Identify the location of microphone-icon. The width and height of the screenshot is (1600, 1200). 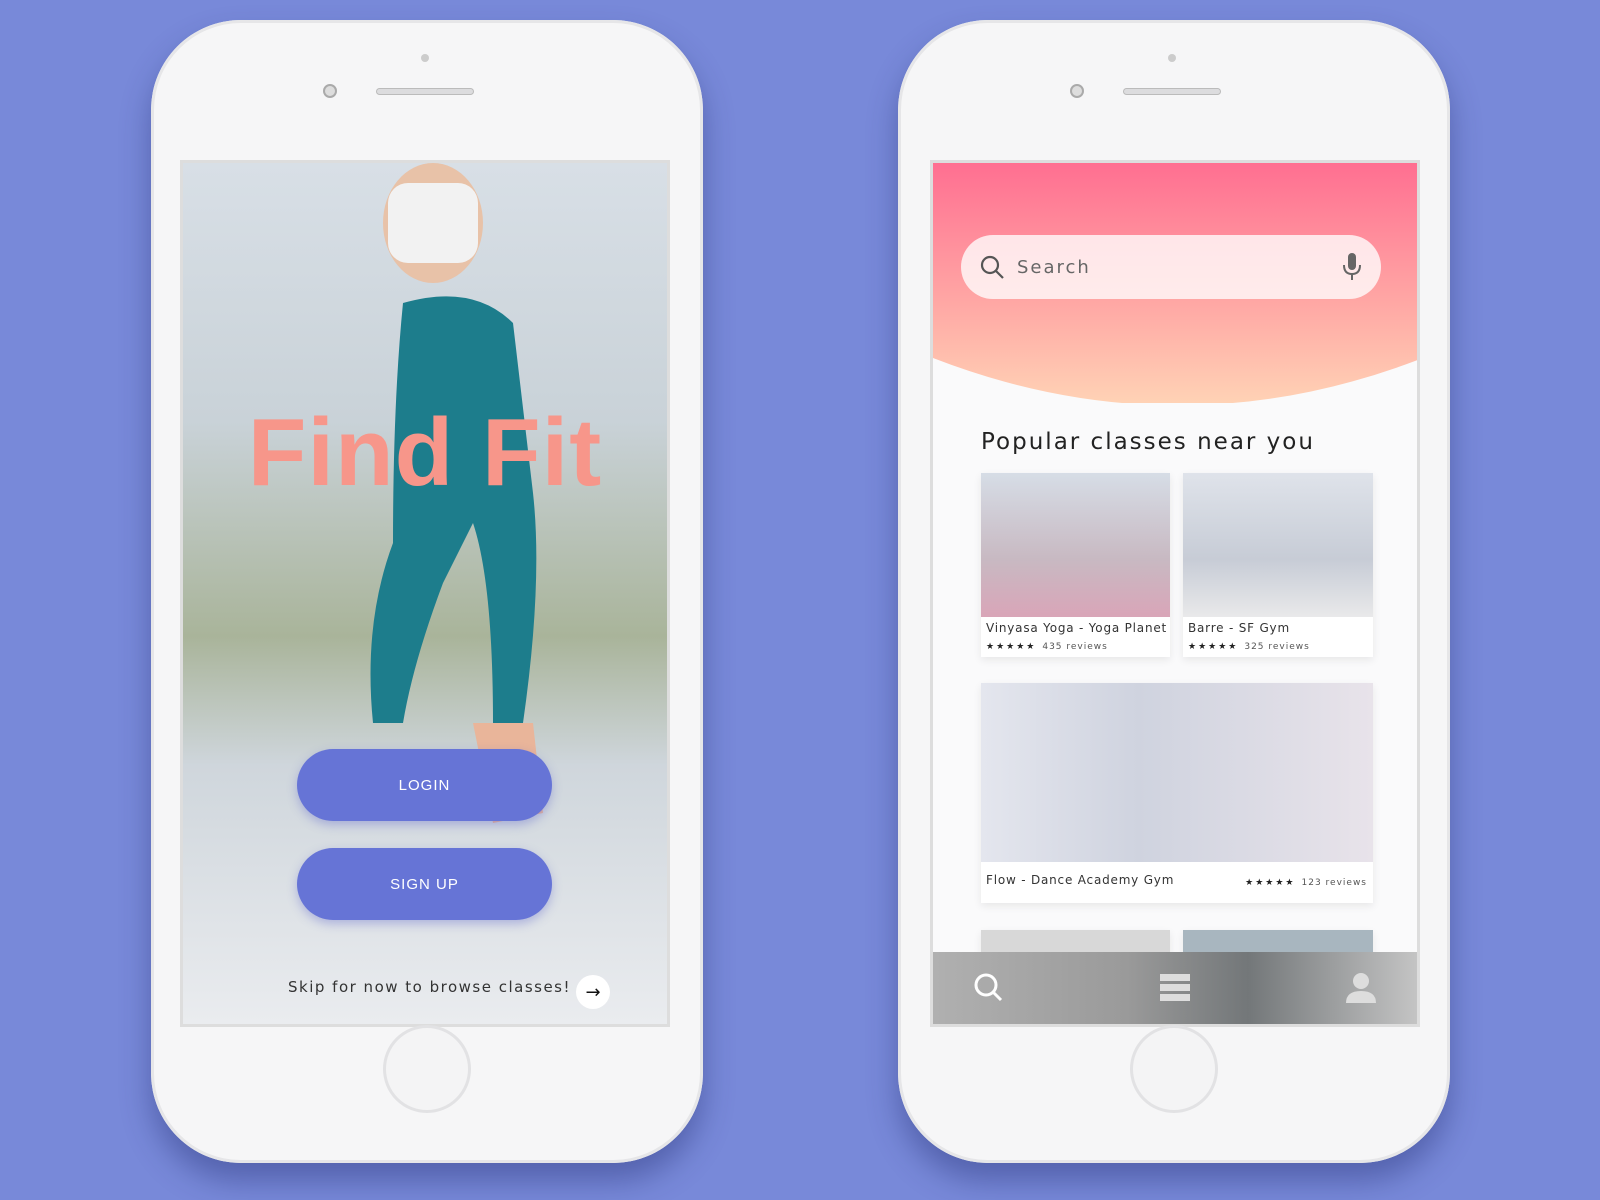
(1352, 267).